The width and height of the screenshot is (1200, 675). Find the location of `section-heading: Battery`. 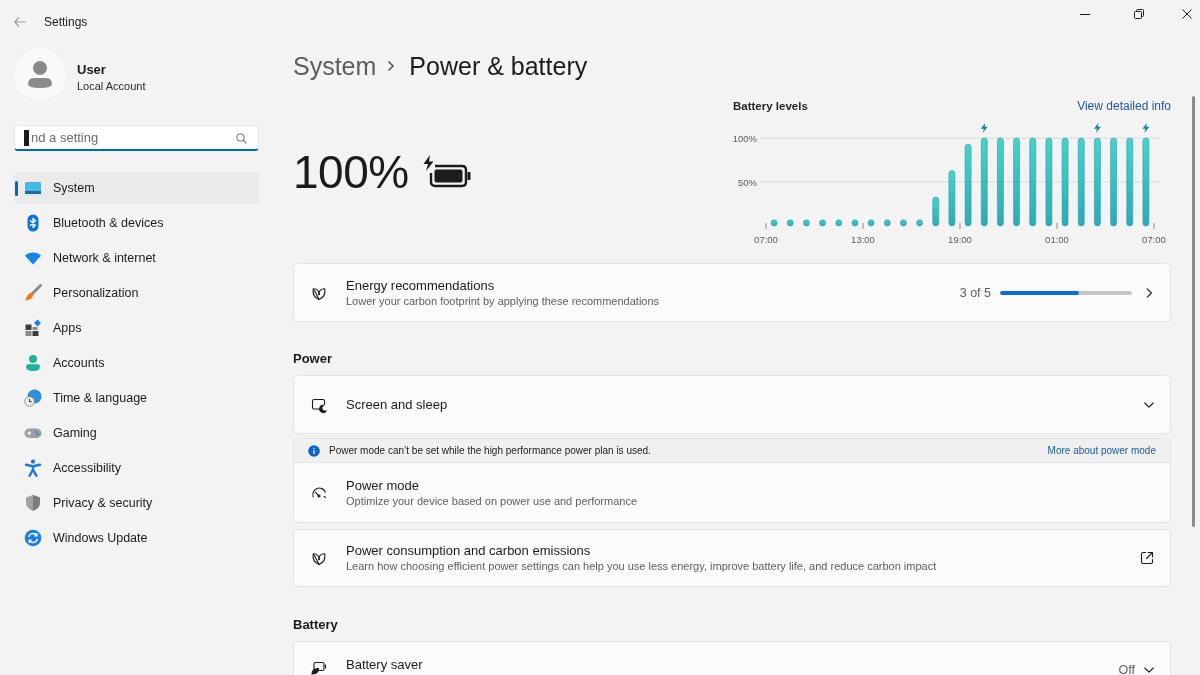

section-heading: Battery is located at coordinates (316, 625).